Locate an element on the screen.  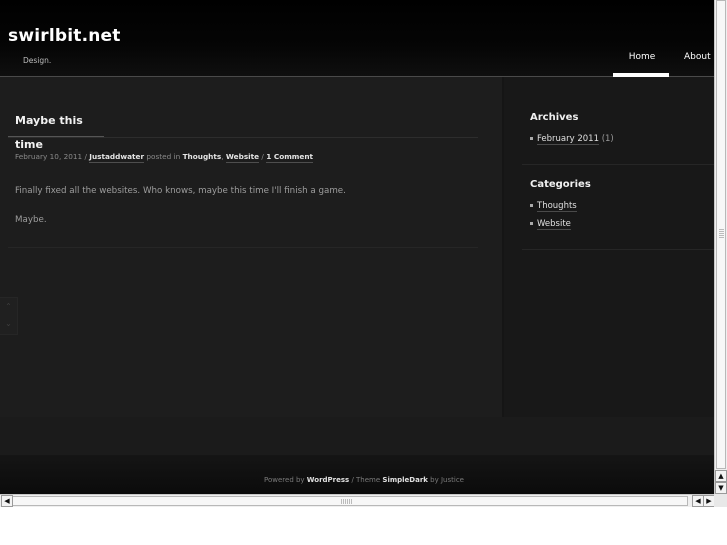
categories-title: Categories is located at coordinates (560, 184).